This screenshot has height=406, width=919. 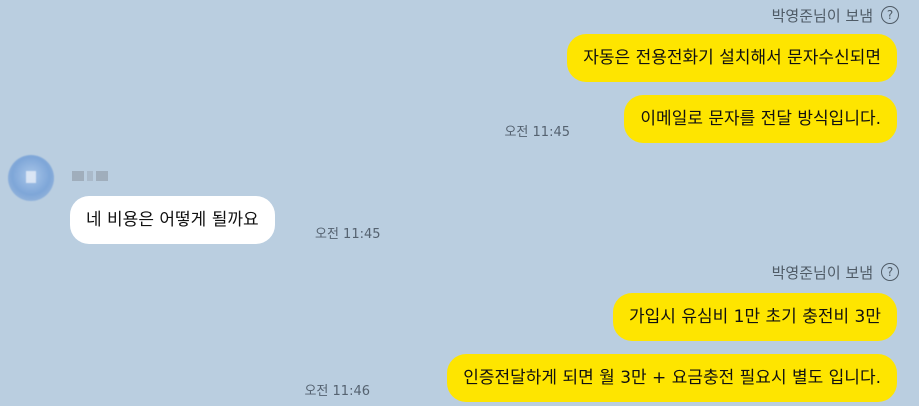 I want to click on my-message-bubble: 가입시 유심비 1만 초기 충전비 3만, so click(x=755, y=317).